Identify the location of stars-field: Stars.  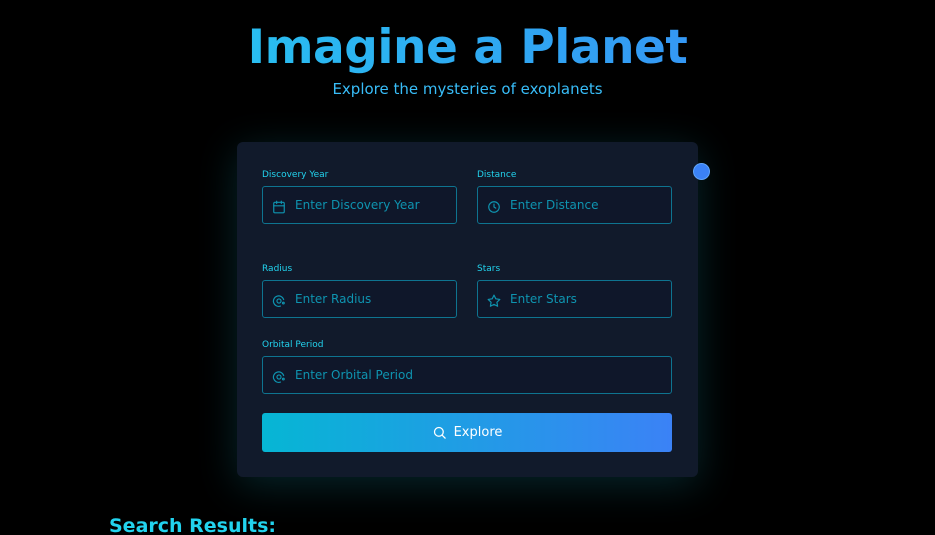
(574, 290).